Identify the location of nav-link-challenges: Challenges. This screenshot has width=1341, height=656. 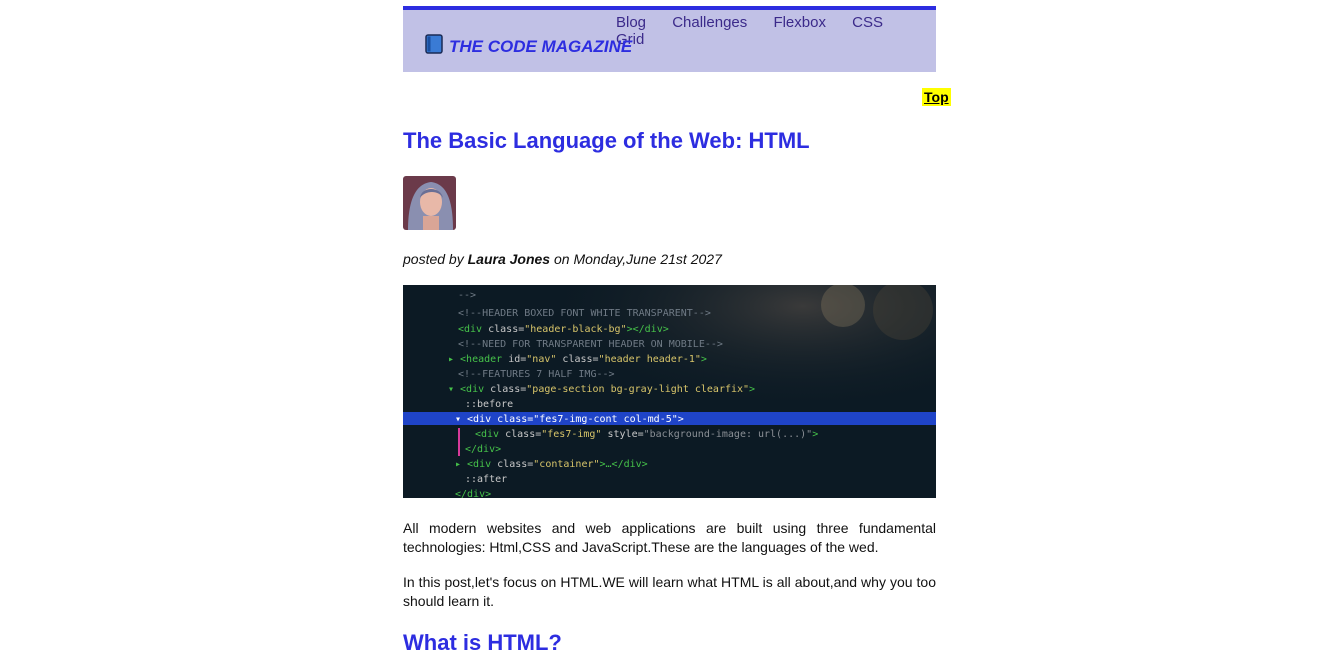
(709, 22).